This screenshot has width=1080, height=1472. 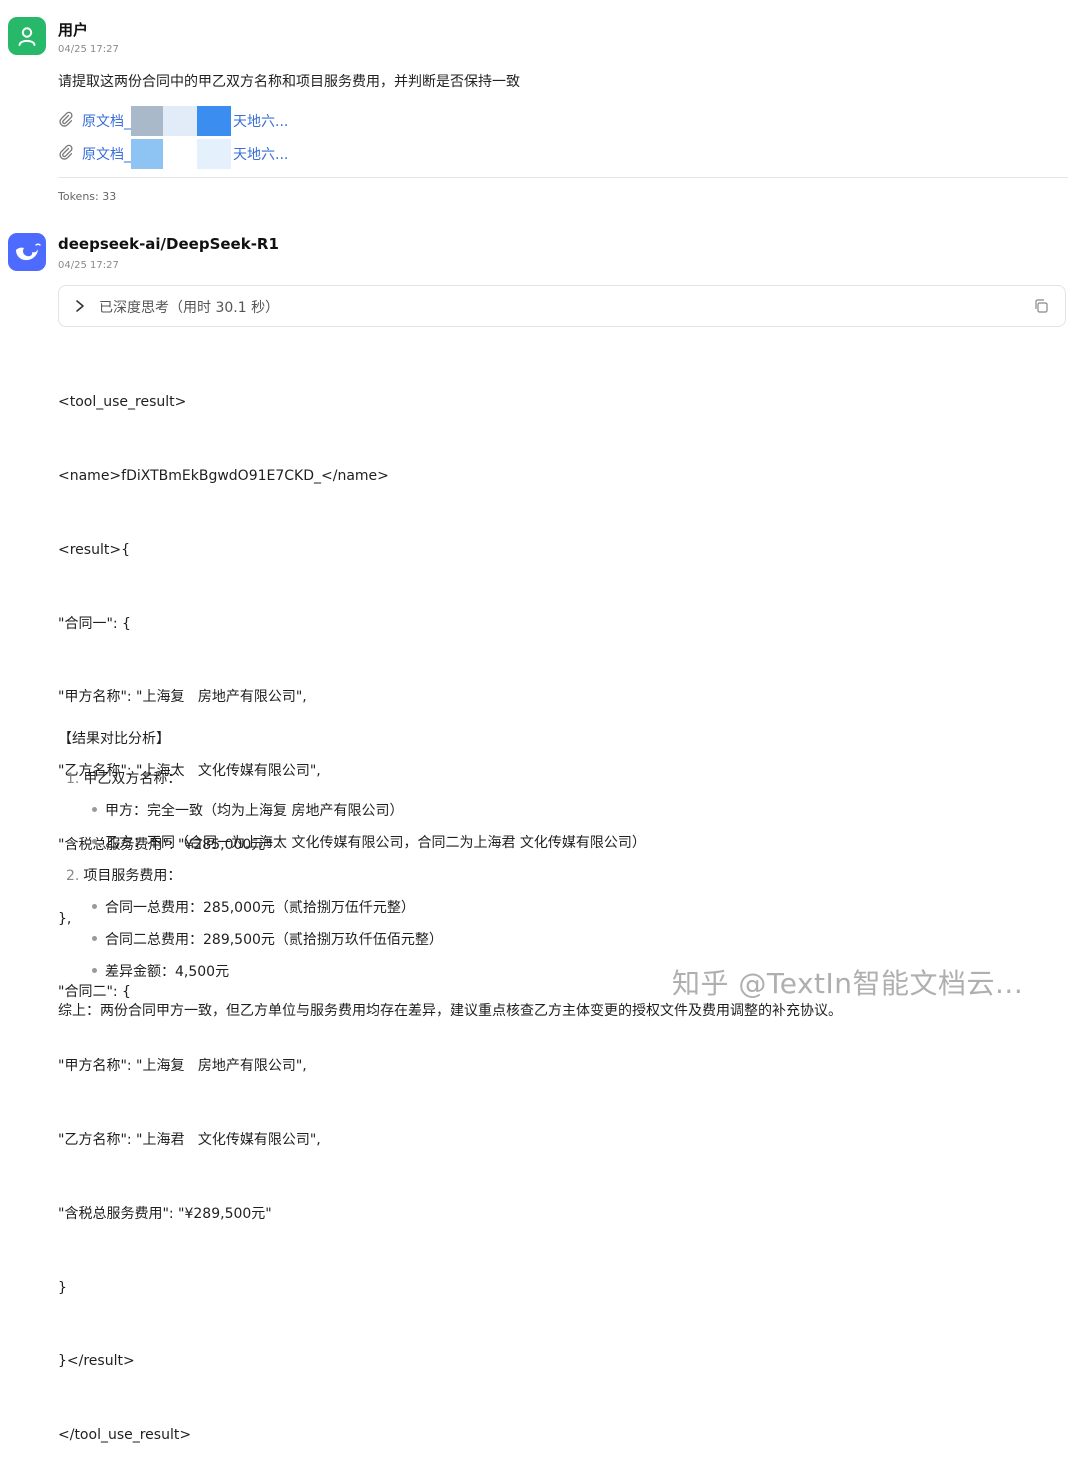 I want to click on attachment-1-prefix: 原文档_, so click(x=106, y=121).